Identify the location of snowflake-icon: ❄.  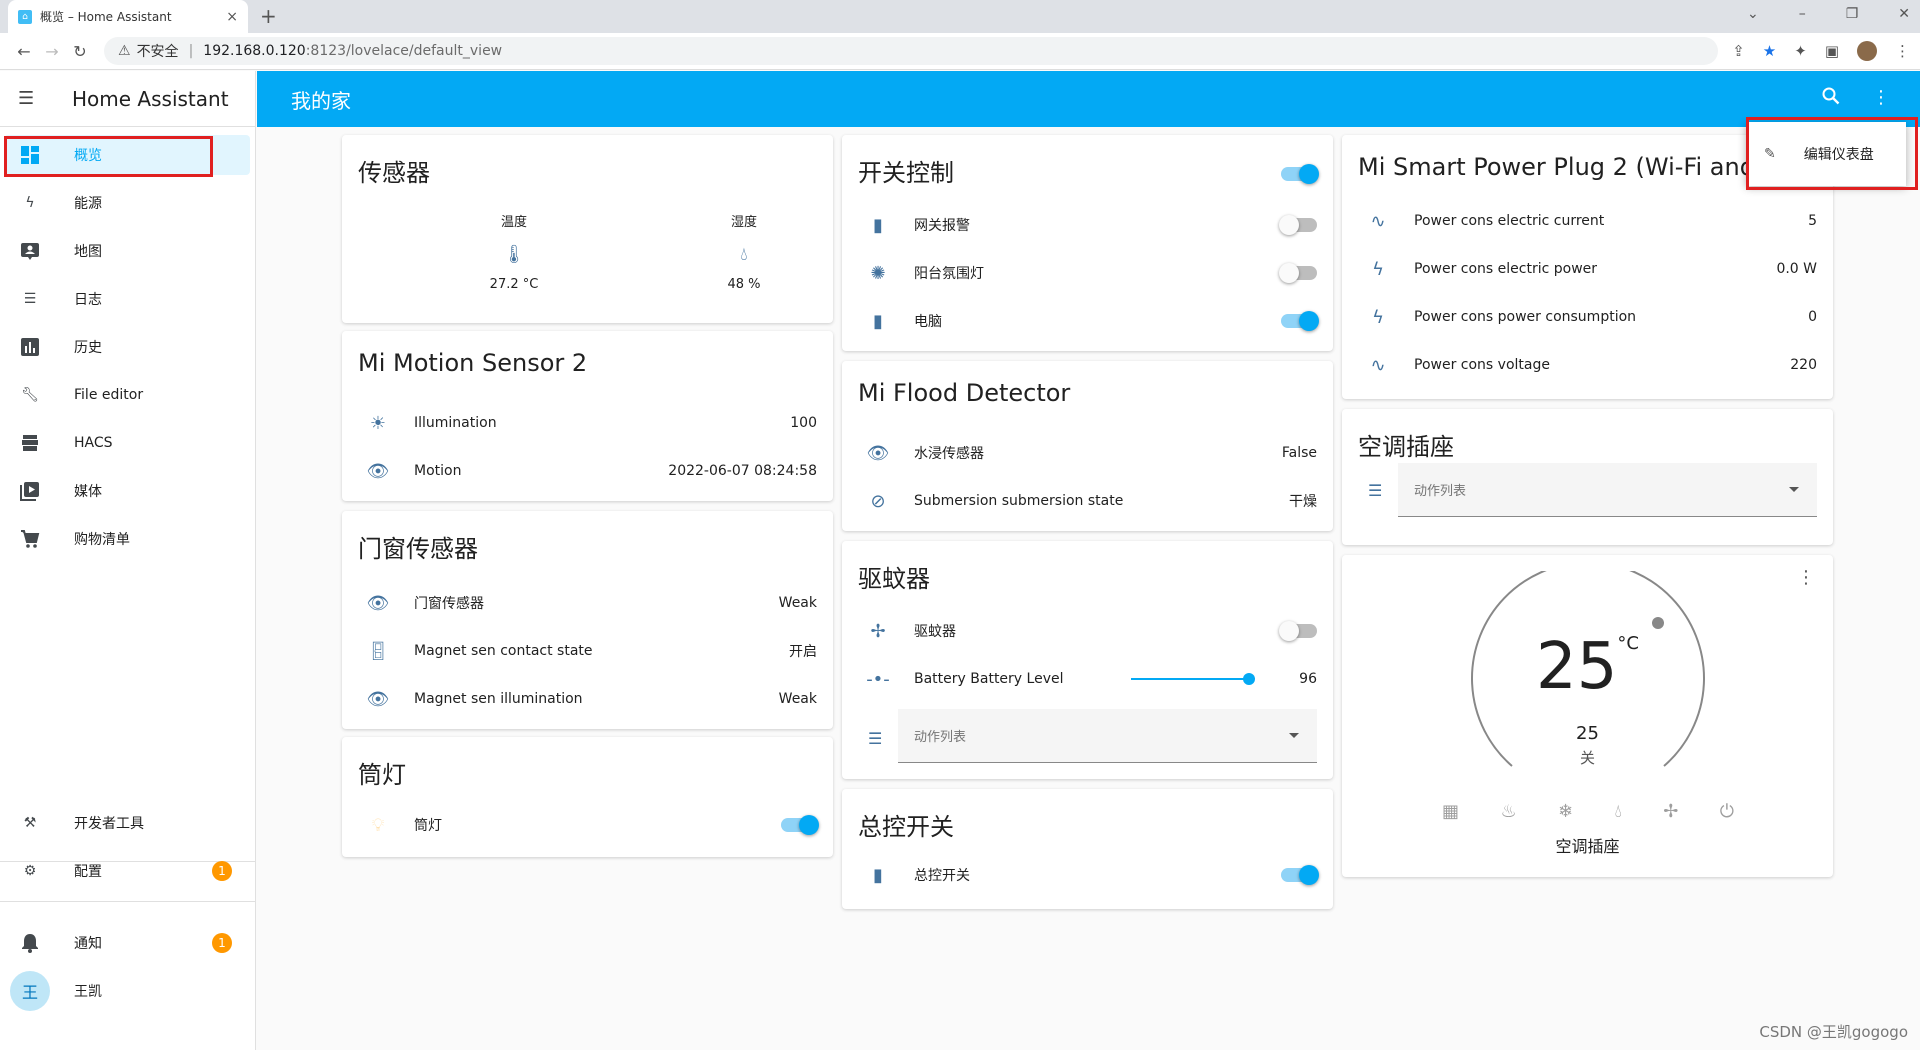
(1565, 811).